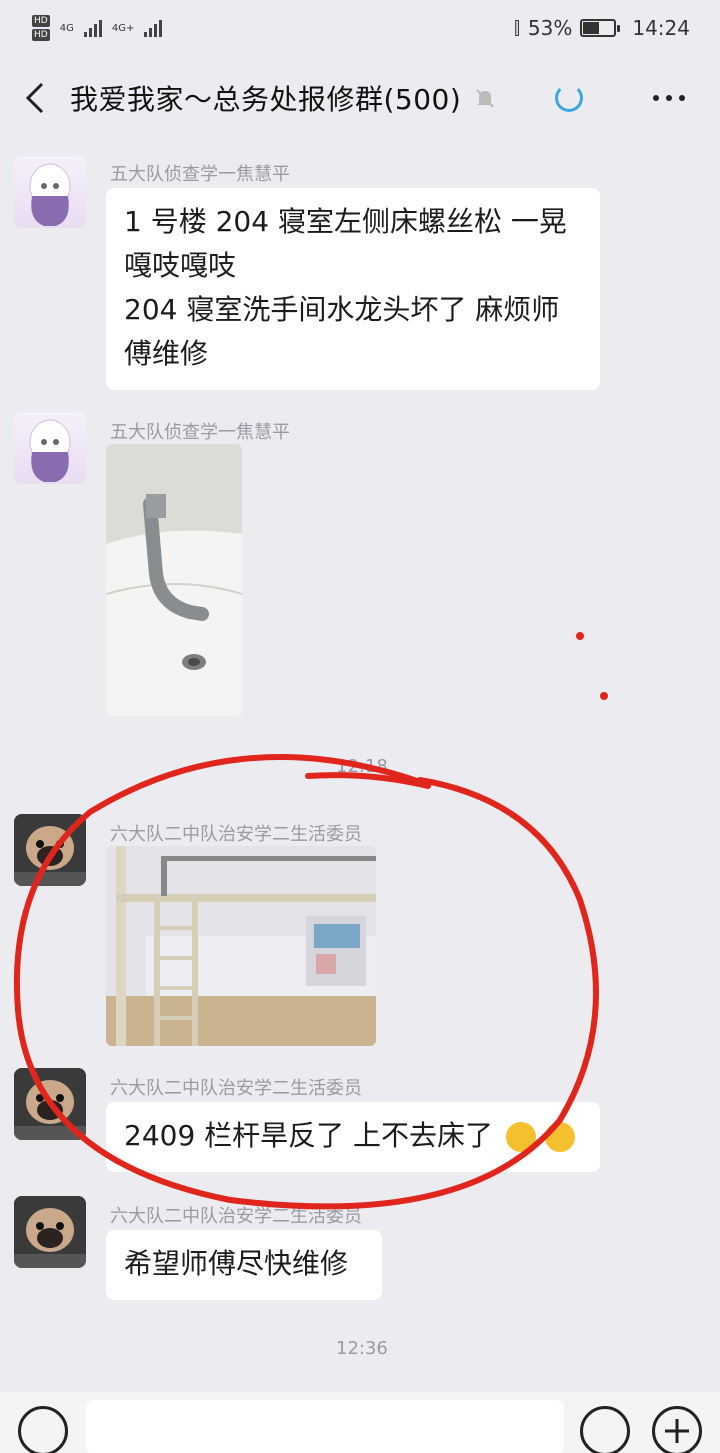 This screenshot has height=1453, width=720. What do you see at coordinates (342, 309) in the screenshot?
I see `message-line: 204 寝室洗手间水龙头坏了 麻烦师` at bounding box center [342, 309].